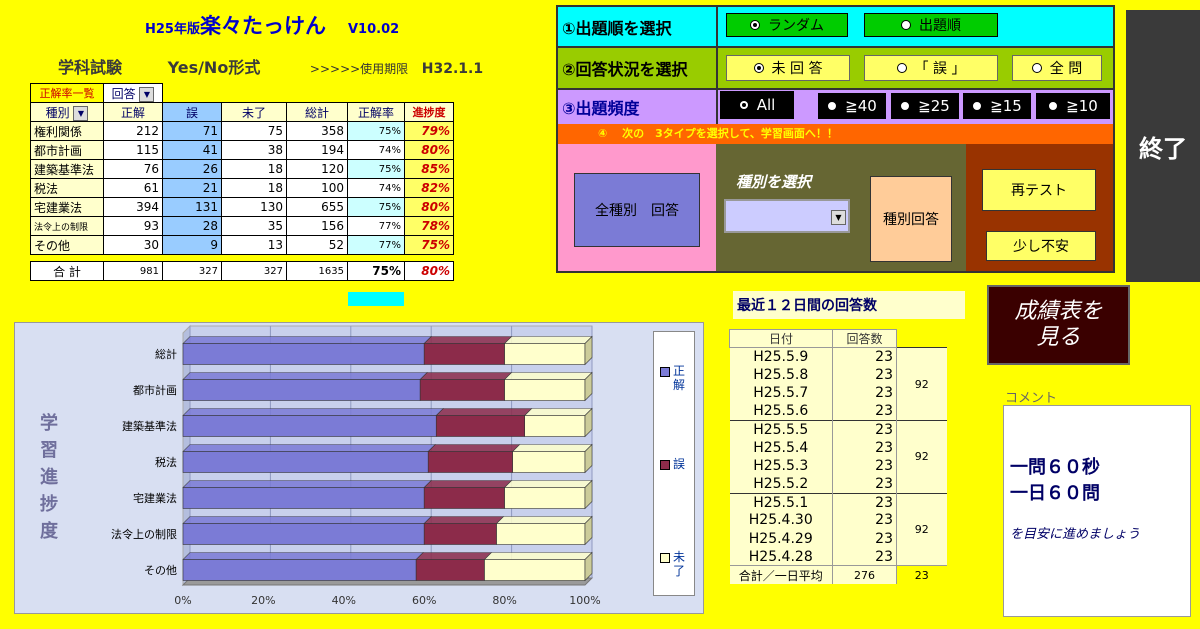  Describe the element at coordinates (317, 207) in the screenshot. I see `cell-total: 655` at that location.